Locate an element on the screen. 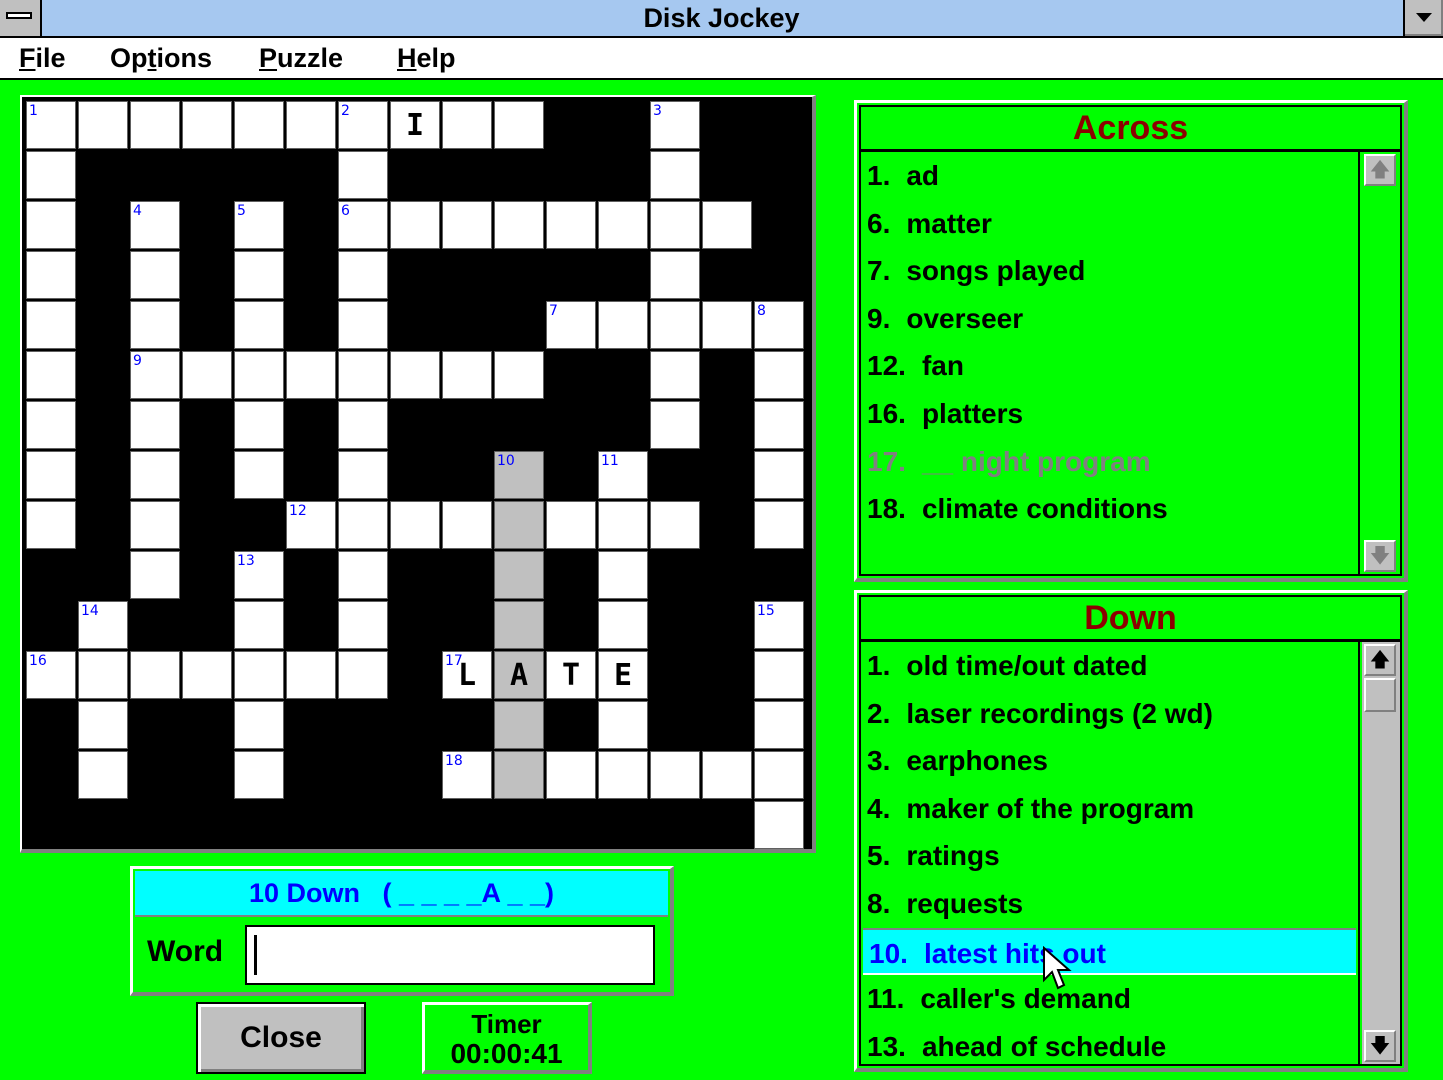 The height and width of the screenshot is (1080, 1443). close-button: Close is located at coordinates (281, 1038).